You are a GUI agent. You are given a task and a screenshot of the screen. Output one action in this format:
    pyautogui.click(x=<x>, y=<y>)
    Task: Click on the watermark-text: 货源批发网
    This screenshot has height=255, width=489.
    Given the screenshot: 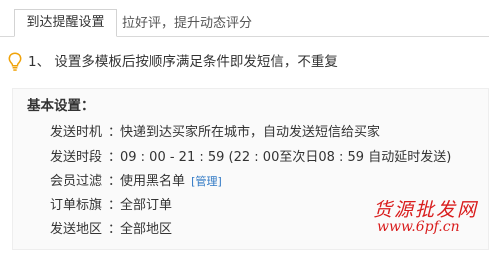 What is the action you would take?
    pyautogui.click(x=426, y=210)
    